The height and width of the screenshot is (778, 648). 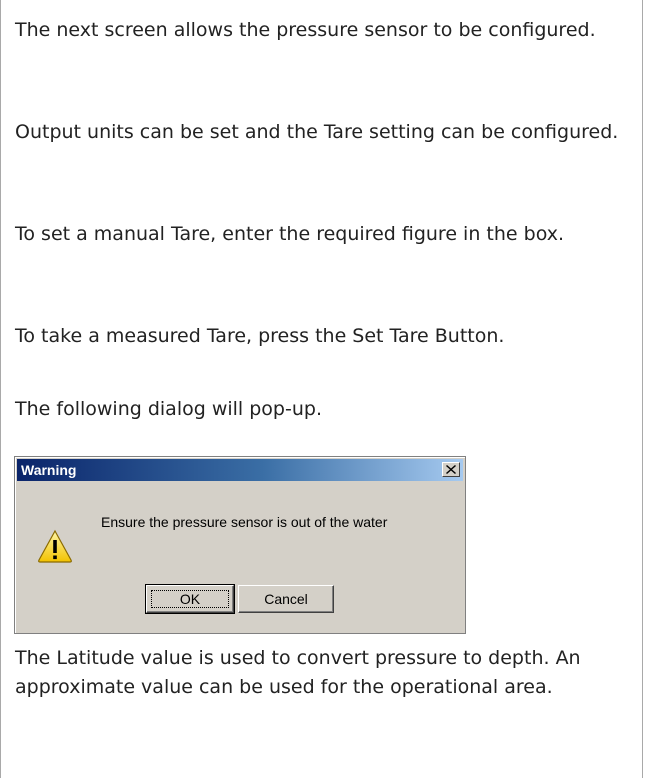 I want to click on cancel-button: Cancel, so click(x=286, y=599).